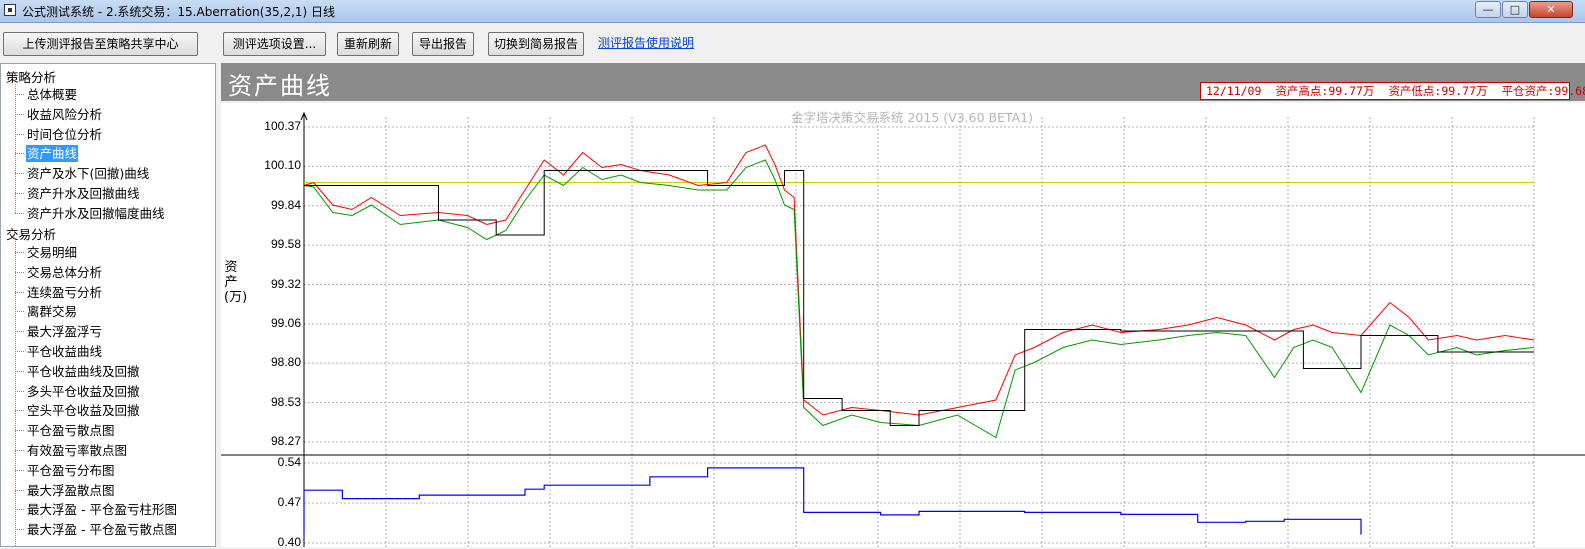  What do you see at coordinates (285, 322) in the screenshot?
I see `y-tick-label: 99.06` at bounding box center [285, 322].